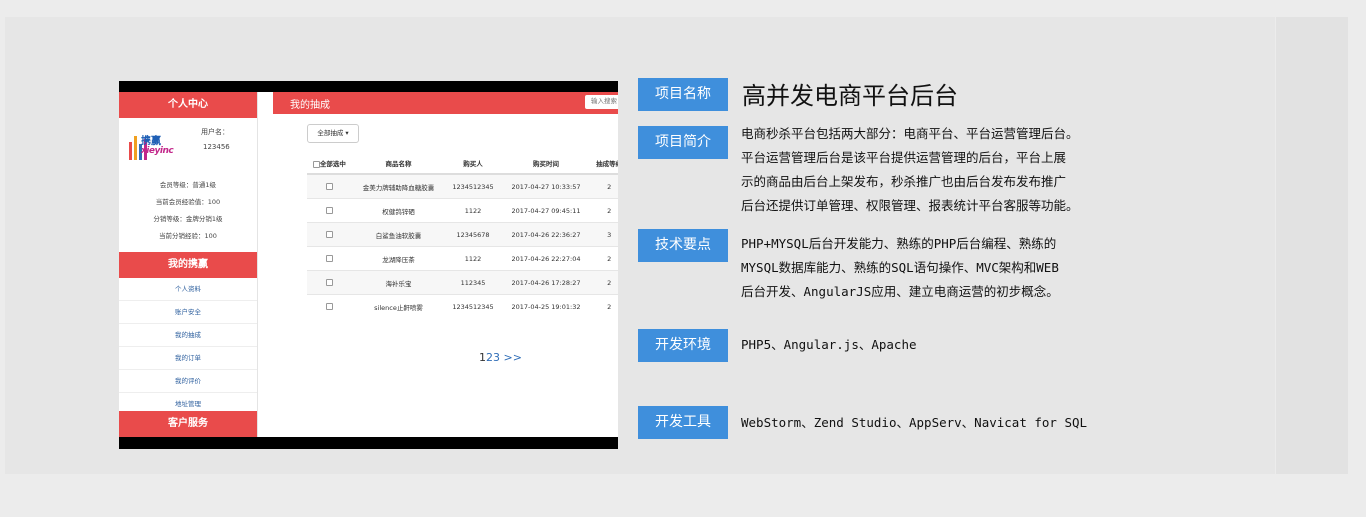  I want to click on cell-time: 2017-04-27 10:33:57, so click(546, 186).